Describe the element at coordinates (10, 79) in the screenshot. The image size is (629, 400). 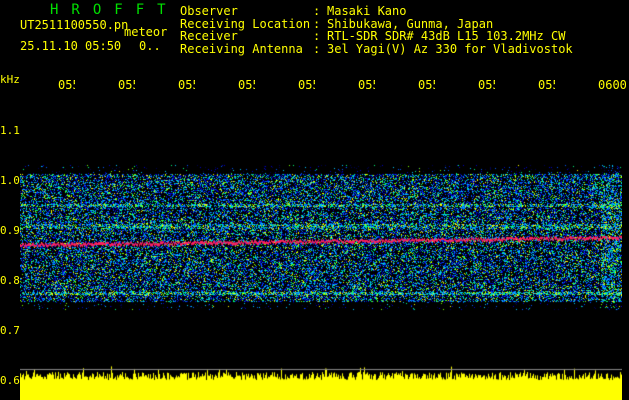
I see `y-unit: kHz` at that location.